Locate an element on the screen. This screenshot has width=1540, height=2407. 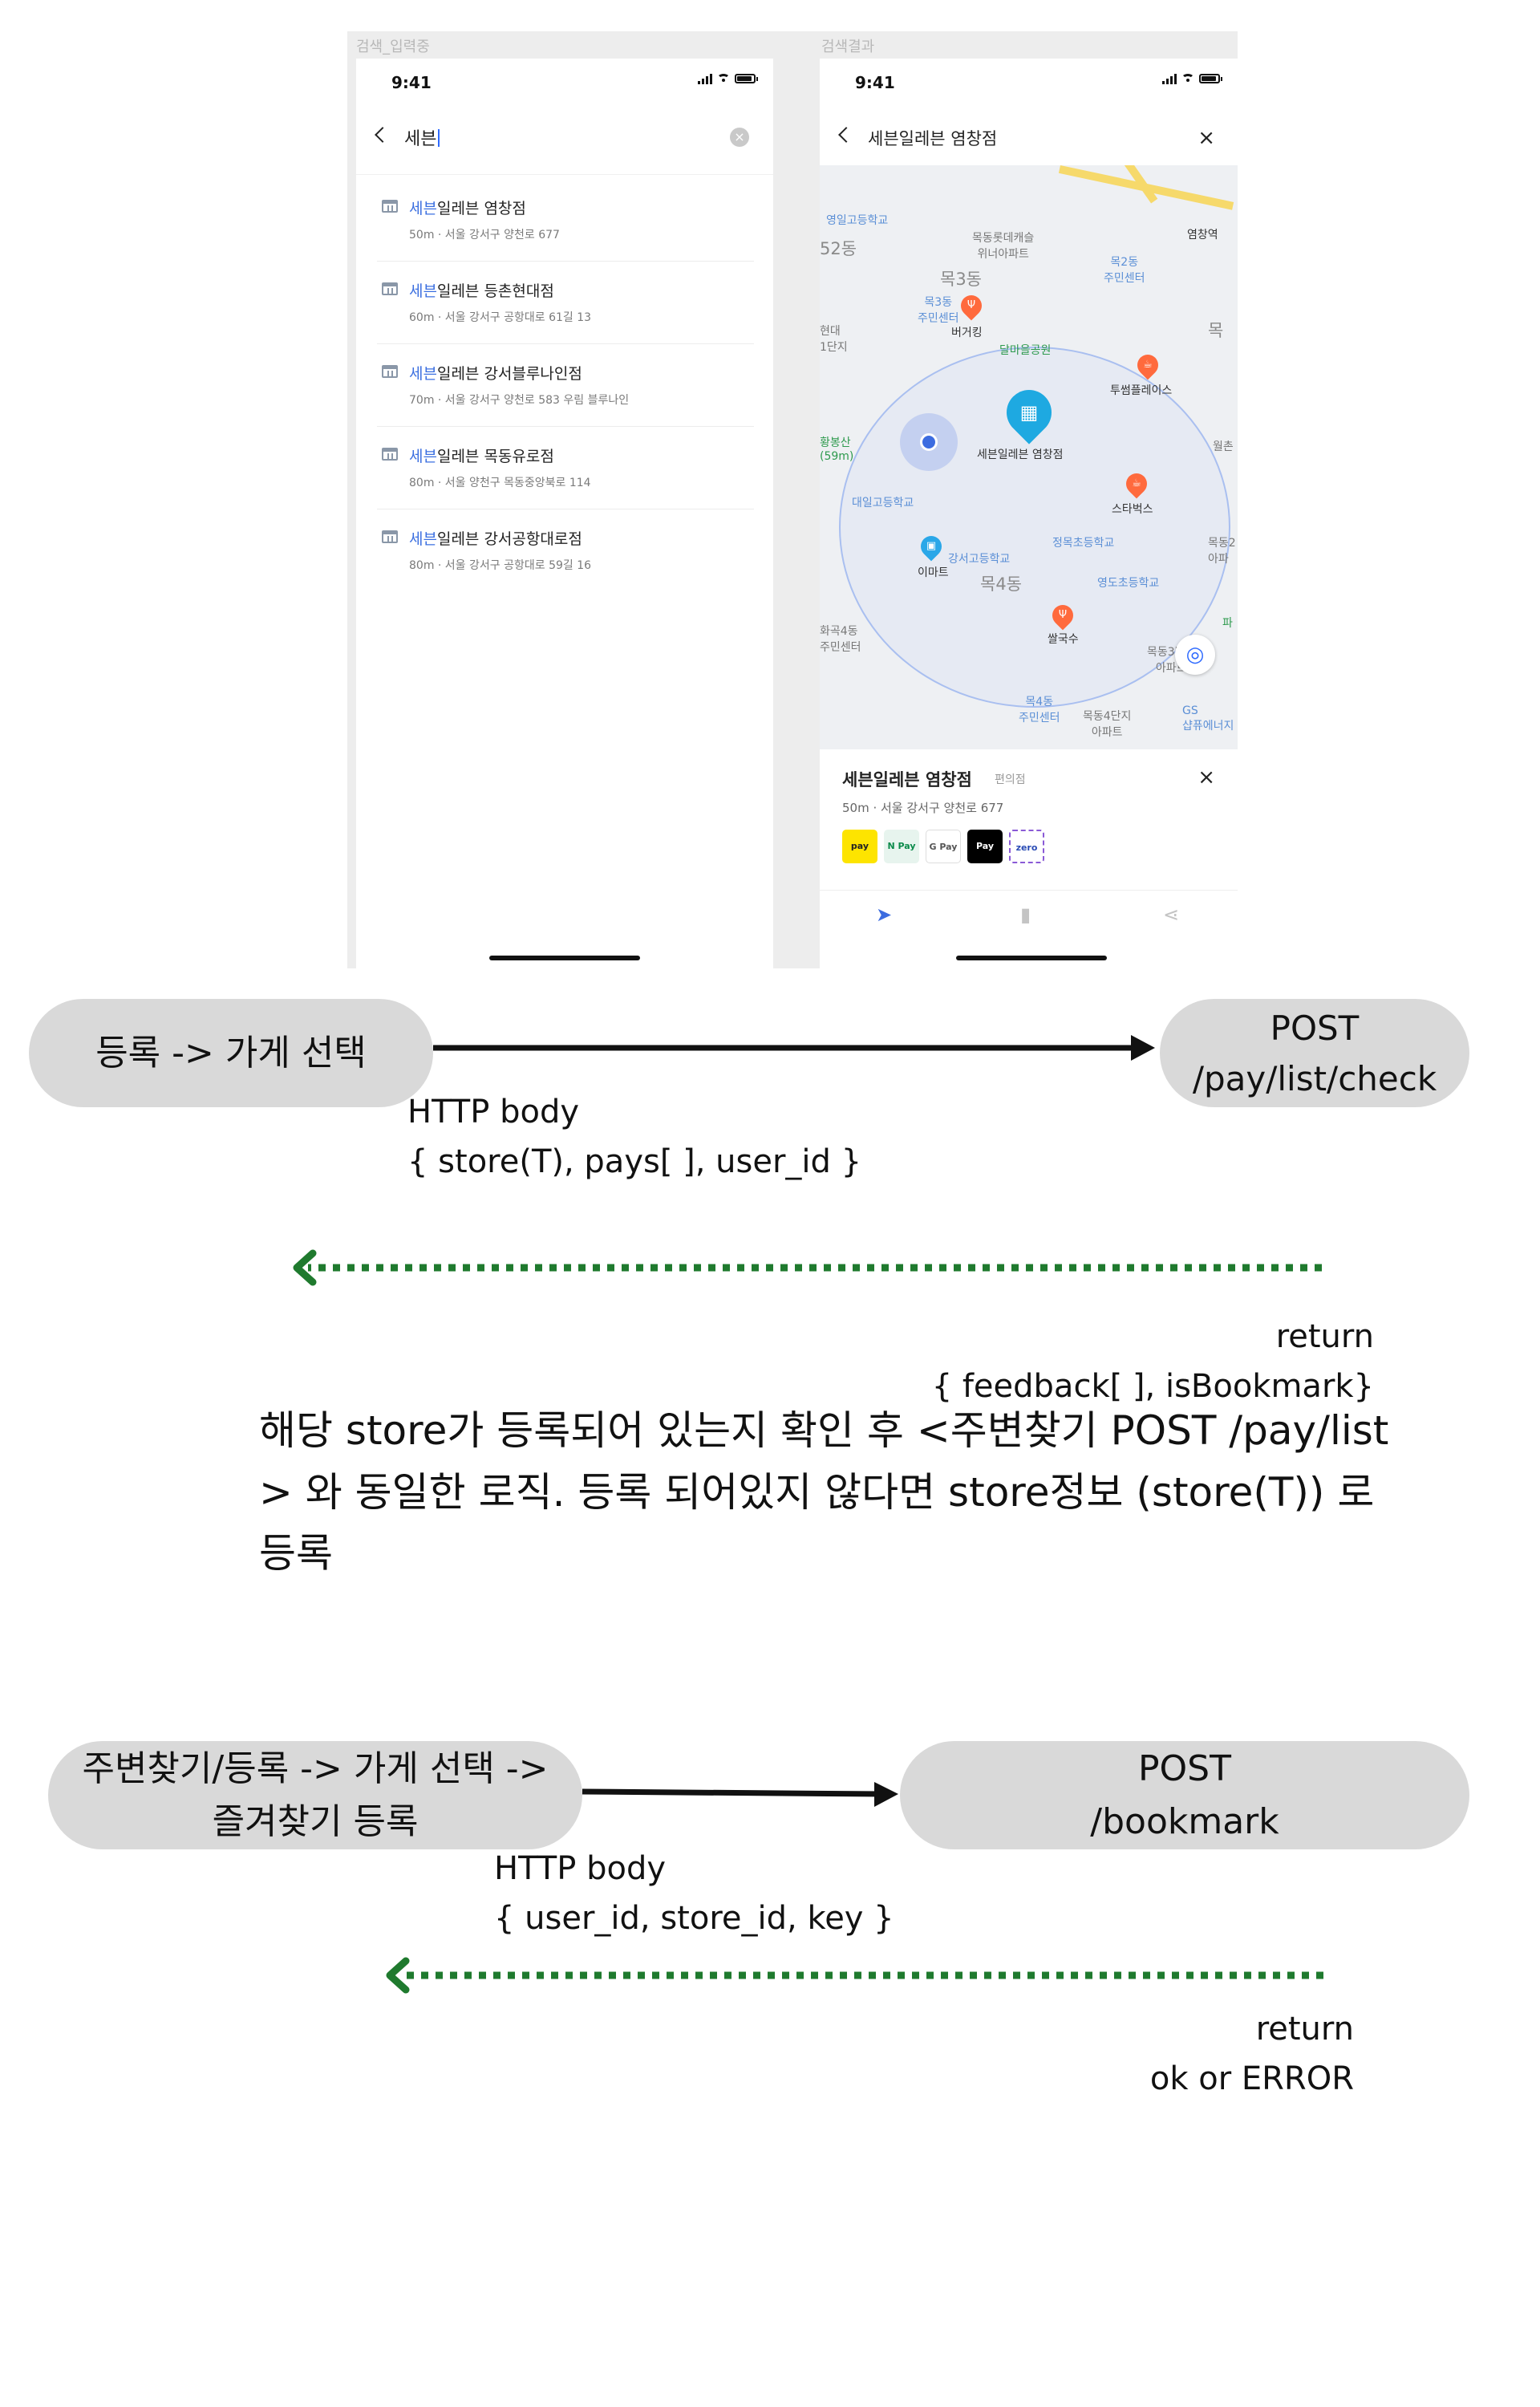
clear-search-icon: × is located at coordinates (739, 137).